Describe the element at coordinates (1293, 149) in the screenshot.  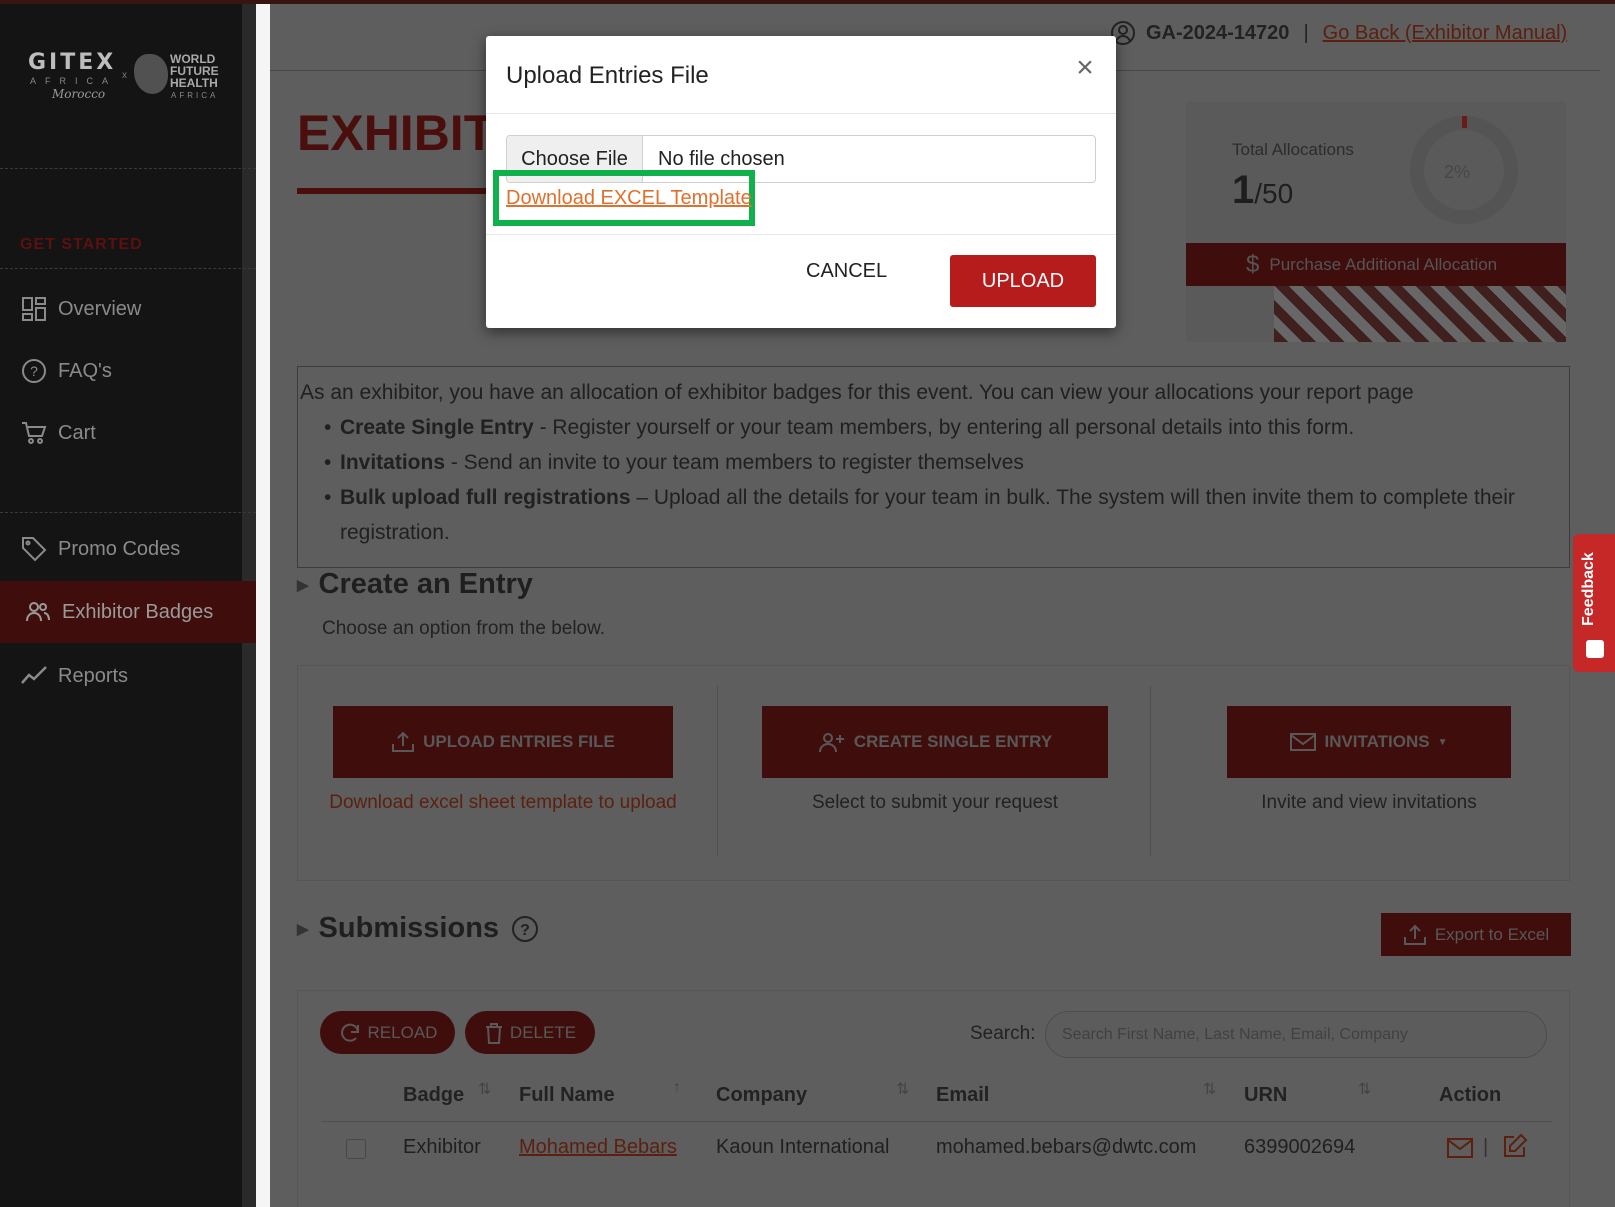
I see `allocation-label: Total Allocations` at that location.